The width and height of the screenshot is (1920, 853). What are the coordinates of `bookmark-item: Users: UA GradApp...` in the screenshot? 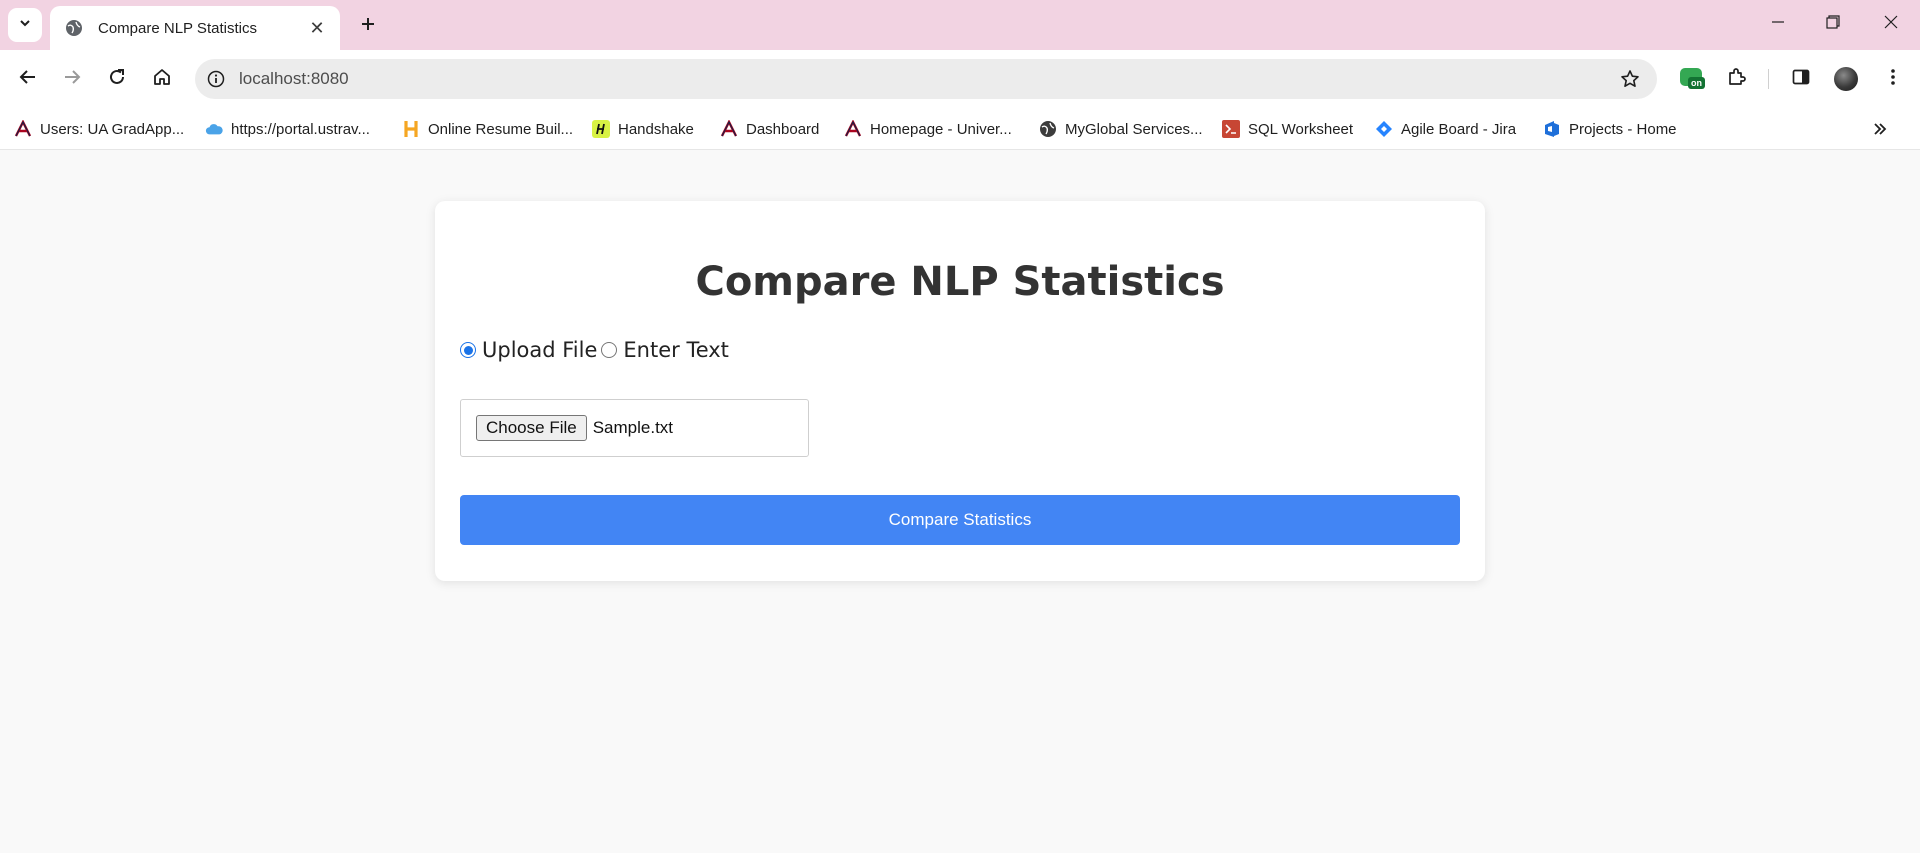 It's located at (99, 129).